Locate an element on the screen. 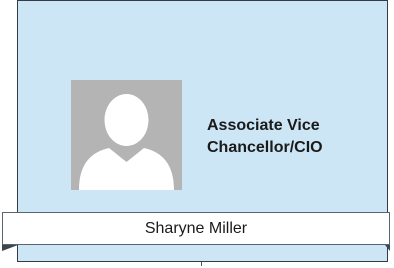 Image resolution: width=394 pixels, height=268 pixels. name-banner: Sharyne Miller is located at coordinates (196, 228).